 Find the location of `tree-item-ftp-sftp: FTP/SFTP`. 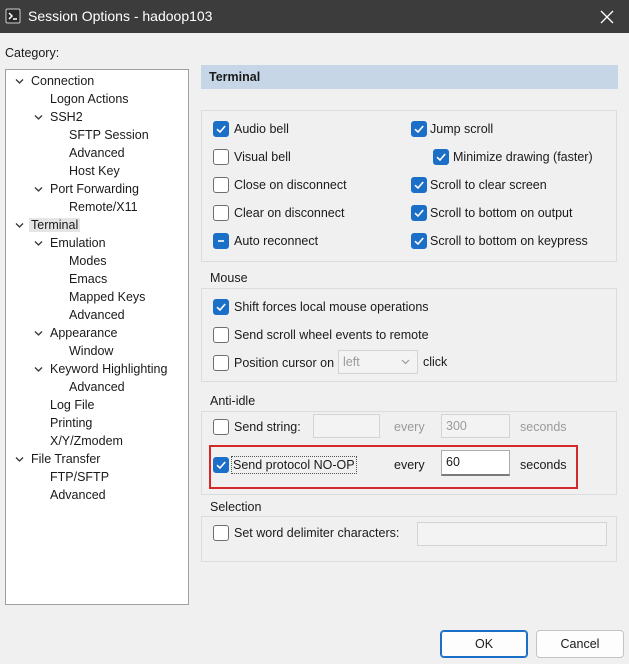

tree-item-ftp-sftp: FTP/SFTP is located at coordinates (79, 477).